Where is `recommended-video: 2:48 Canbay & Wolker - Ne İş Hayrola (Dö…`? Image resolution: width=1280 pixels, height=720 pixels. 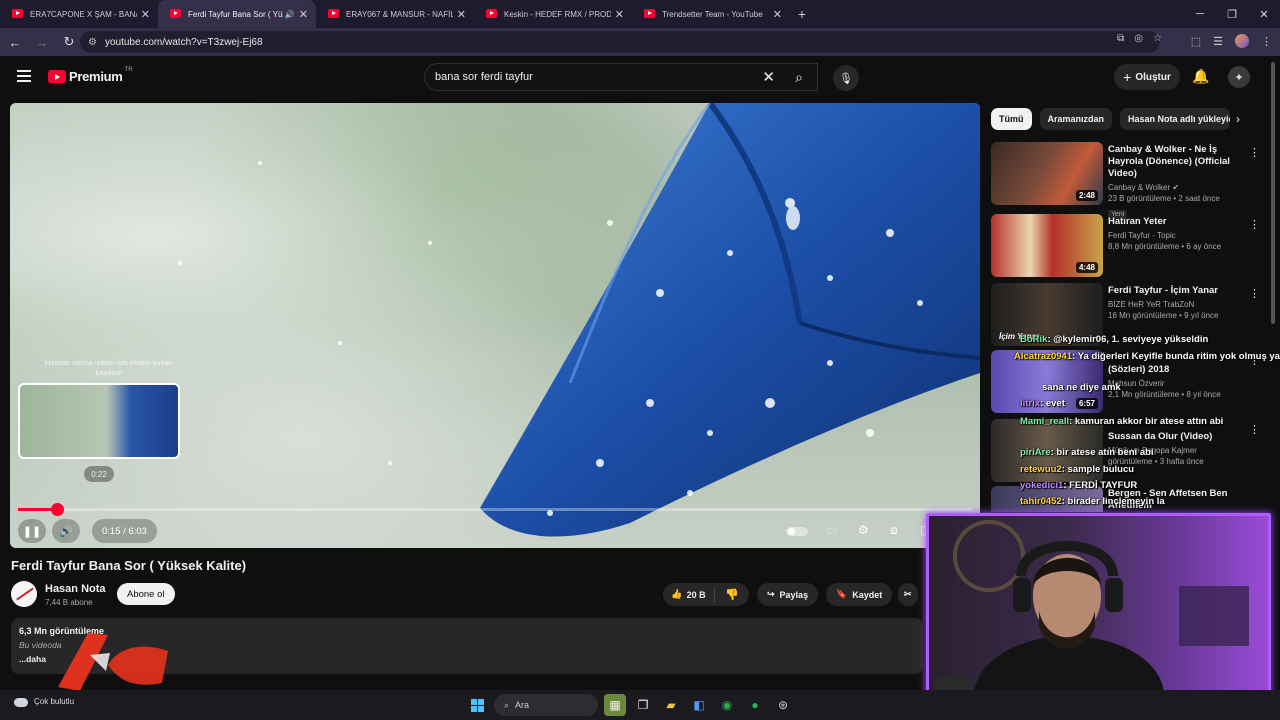
recommended-video: 2:48 Canbay & Wolker - Ne İş Hayrola (Dö… is located at coordinates (1131, 180).